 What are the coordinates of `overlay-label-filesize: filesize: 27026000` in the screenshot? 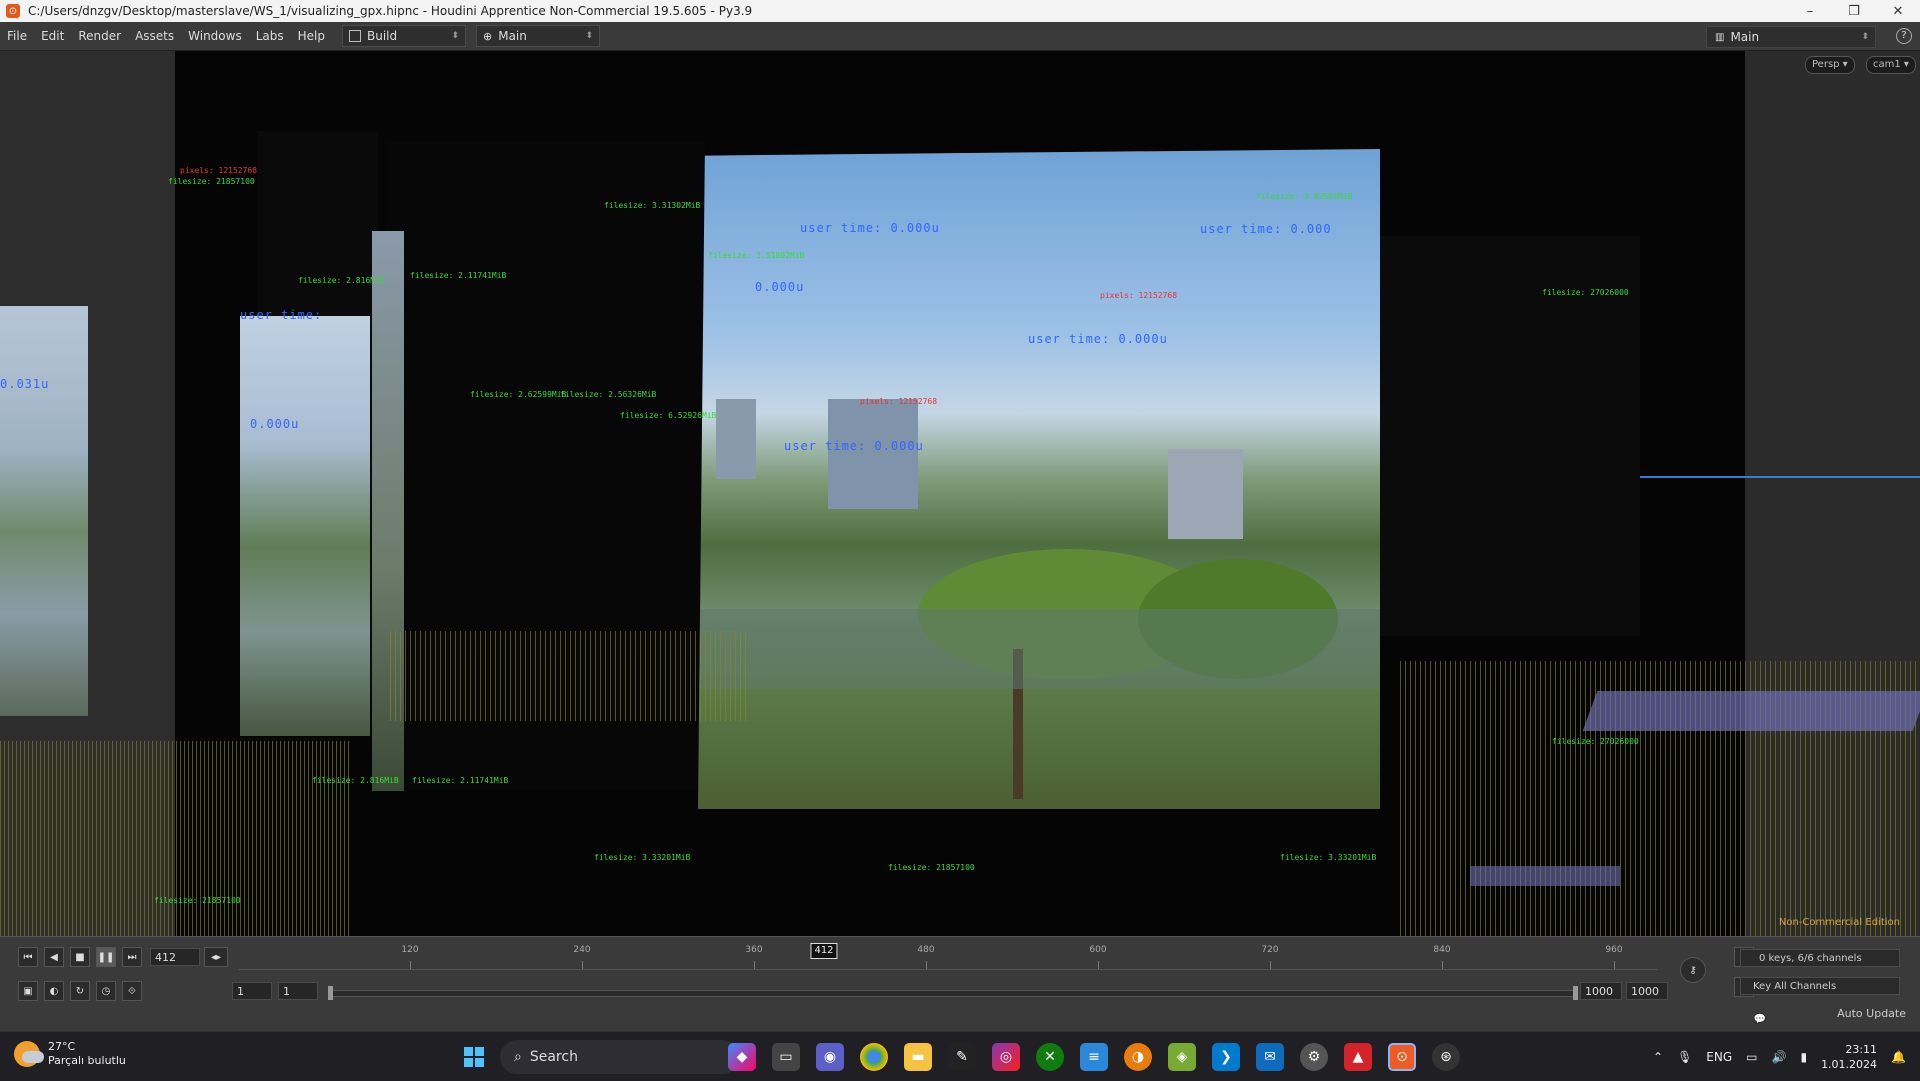 It's located at (1595, 741).